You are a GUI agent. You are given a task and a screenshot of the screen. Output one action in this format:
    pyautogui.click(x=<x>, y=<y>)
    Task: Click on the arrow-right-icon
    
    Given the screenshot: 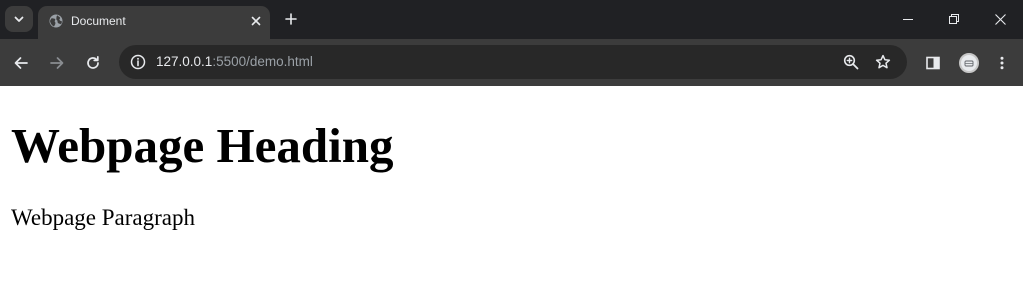 What is the action you would take?
    pyautogui.click(x=57, y=63)
    